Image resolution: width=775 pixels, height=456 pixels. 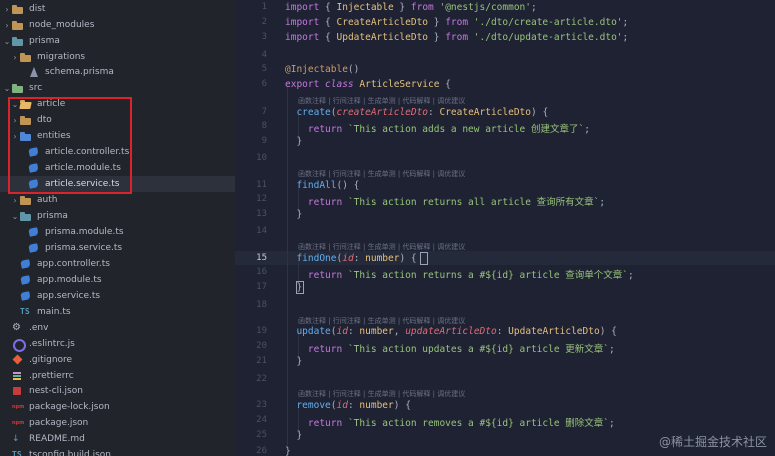 I want to click on tree-item-nest-cli-json: nest-cli.json, so click(x=117, y=391).